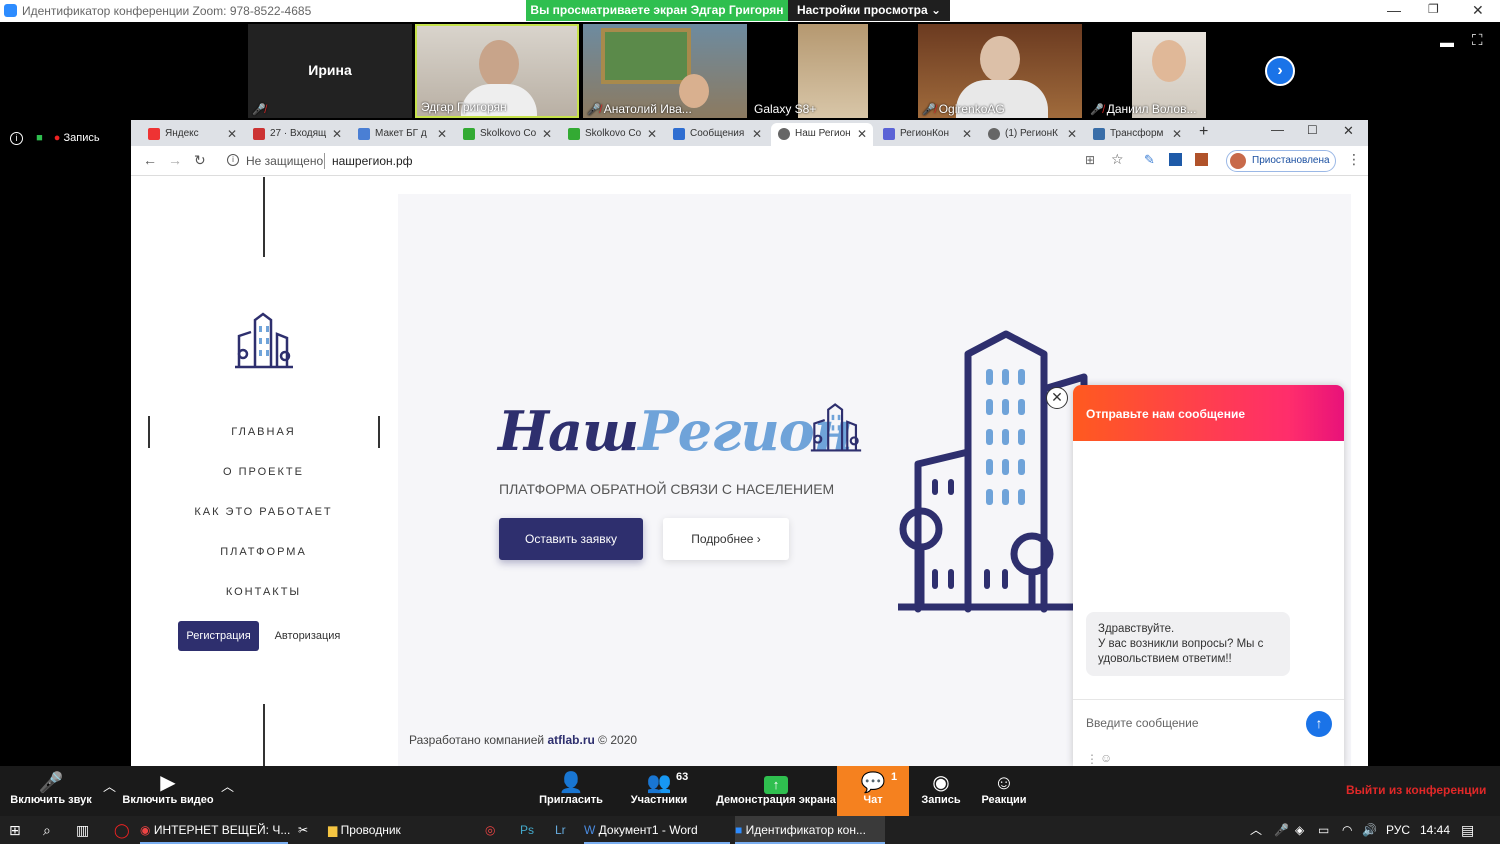 Image resolution: width=1500 pixels, height=844 pixels. What do you see at coordinates (1299, 830) in the screenshot?
I see `shield-icon: ◈` at bounding box center [1299, 830].